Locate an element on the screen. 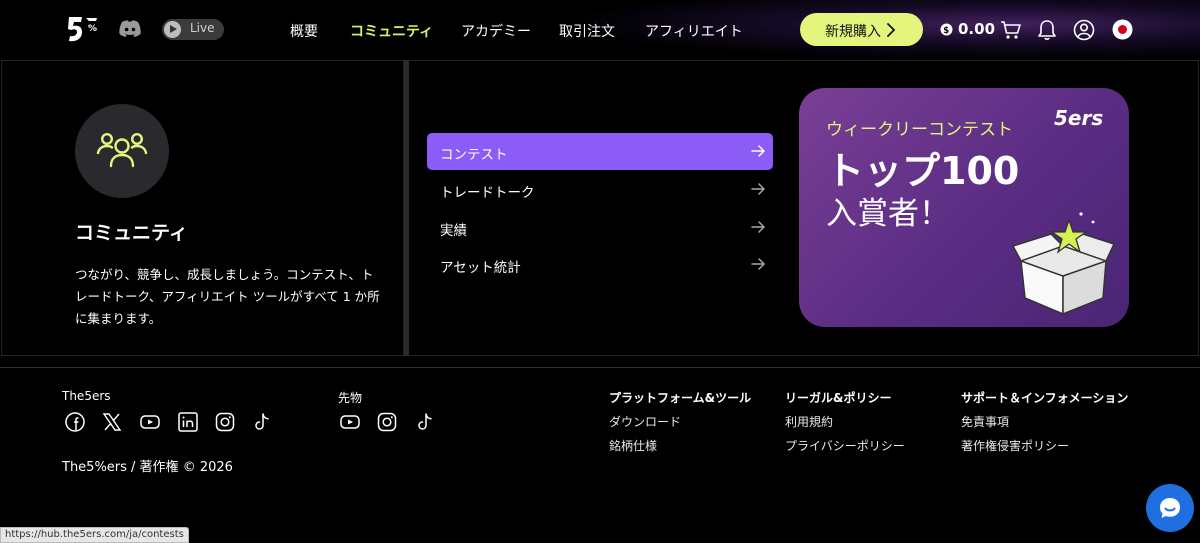 Image resolution: width=1200 pixels, height=543 pixels. gift-box-star-icon is located at coordinates (1063, 264).